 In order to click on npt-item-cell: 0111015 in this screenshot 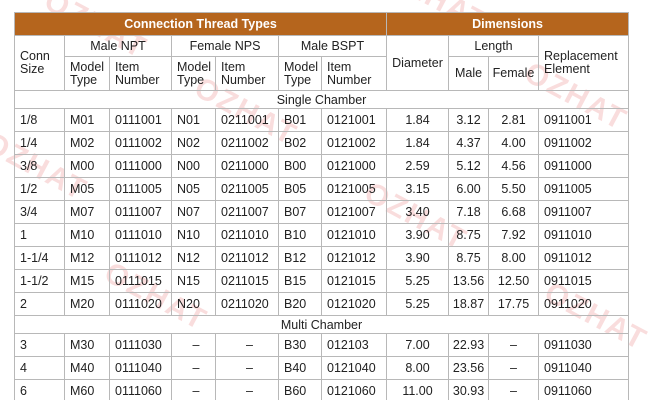, I will do `click(140, 281)`.